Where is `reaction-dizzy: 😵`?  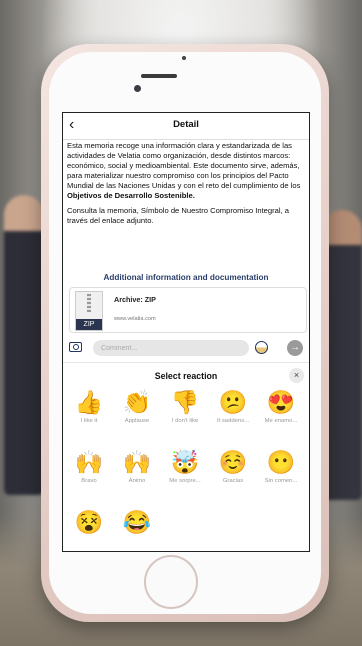
reaction-dizzy: 😵 is located at coordinates (89, 522).